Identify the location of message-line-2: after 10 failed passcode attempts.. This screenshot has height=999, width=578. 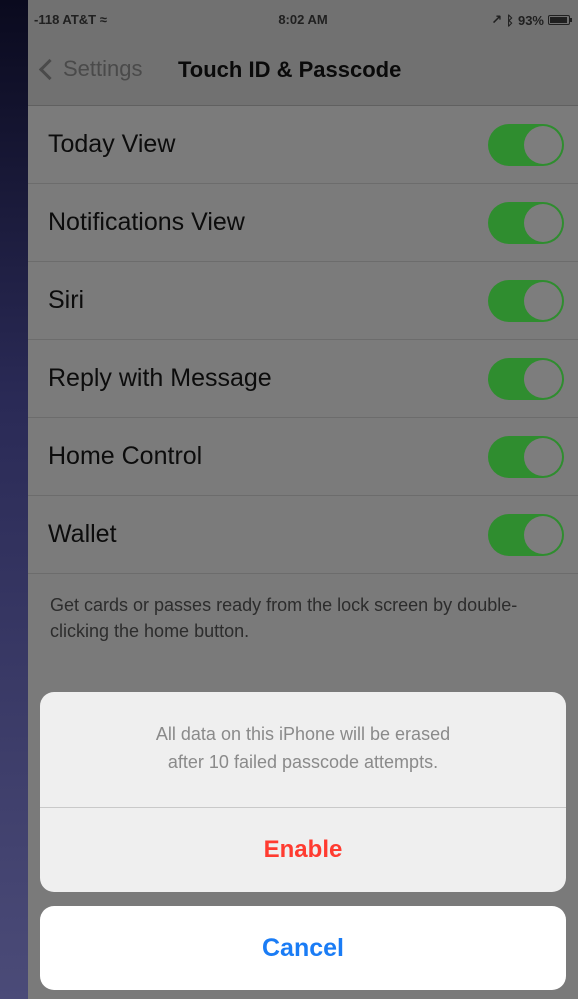
(303, 762).